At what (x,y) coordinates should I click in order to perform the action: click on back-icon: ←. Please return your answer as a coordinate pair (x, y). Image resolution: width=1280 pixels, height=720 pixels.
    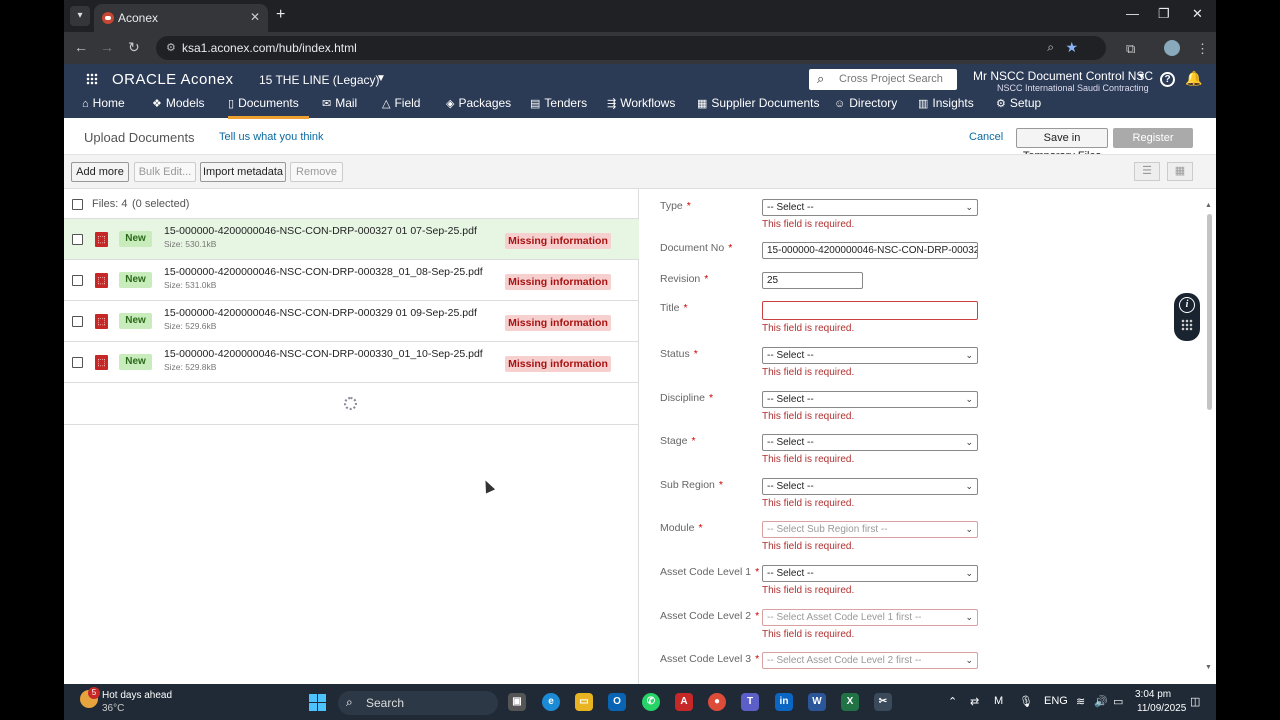
    Looking at the image, I should click on (81, 47).